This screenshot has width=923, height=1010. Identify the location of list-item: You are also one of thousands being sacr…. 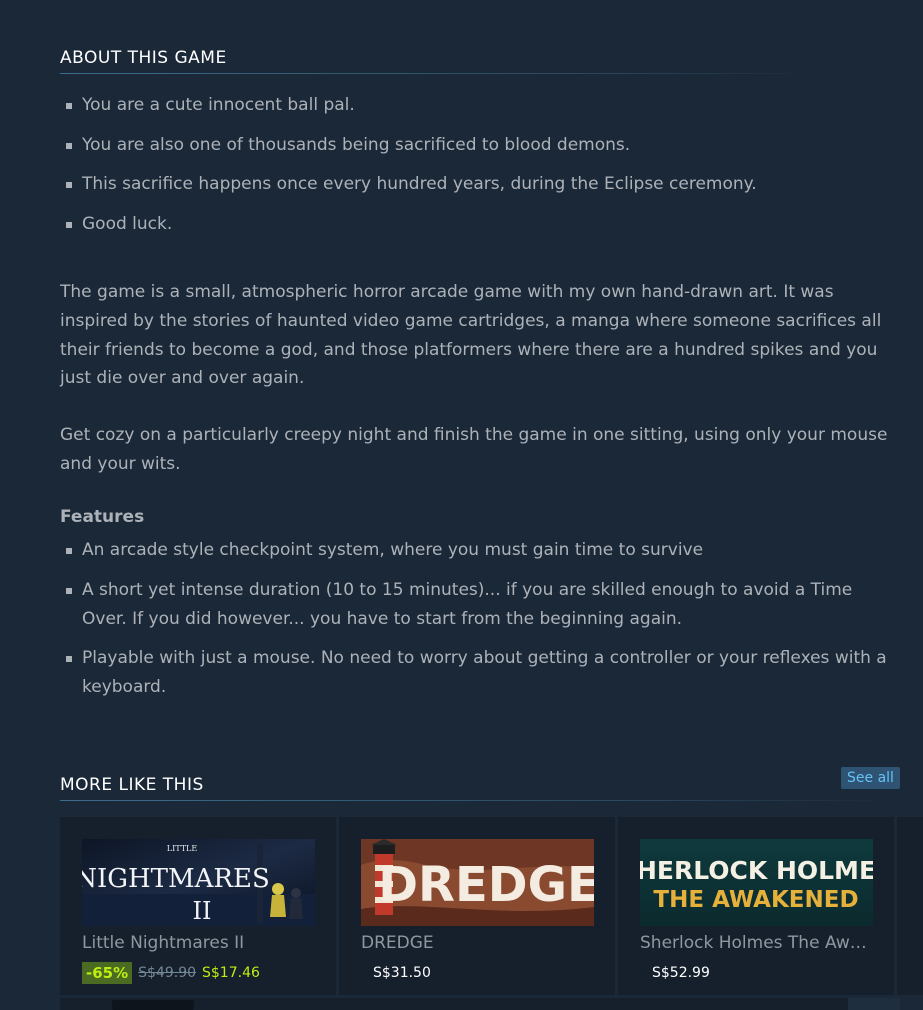
(480, 145).